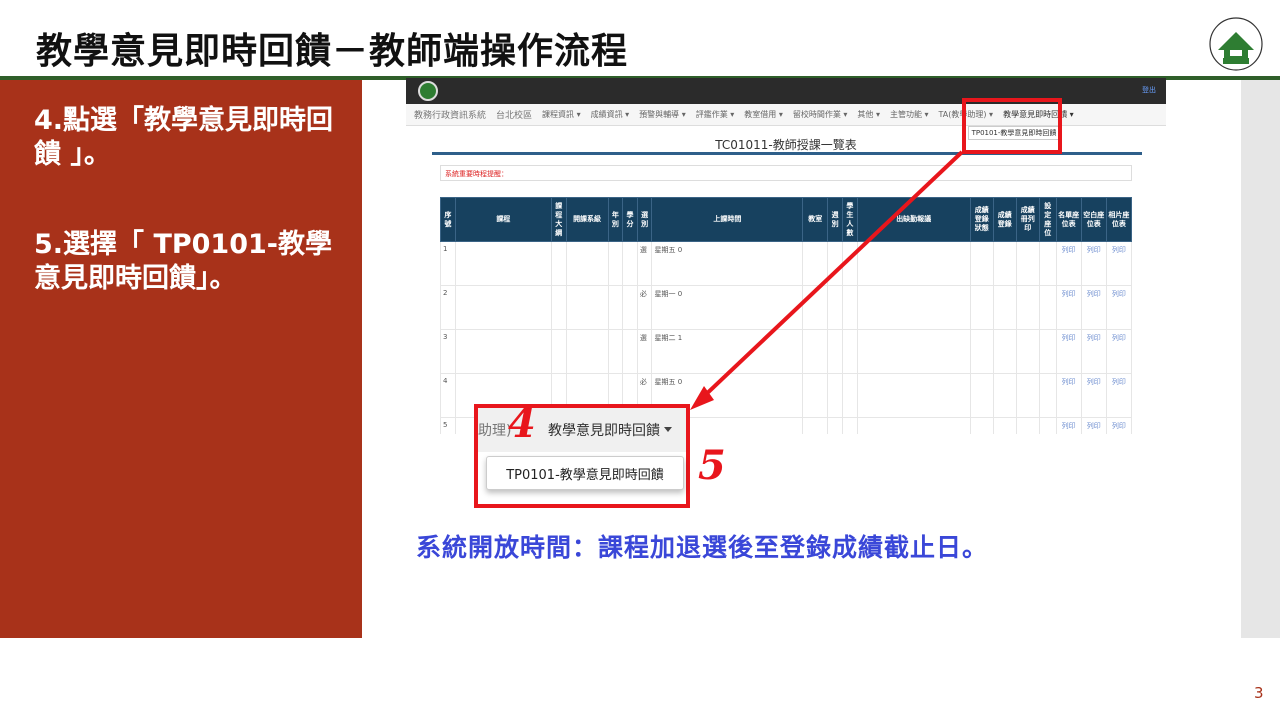  I want to click on step-4-text: 4.點選「教學意見即時回饋 」。, so click(184, 137).